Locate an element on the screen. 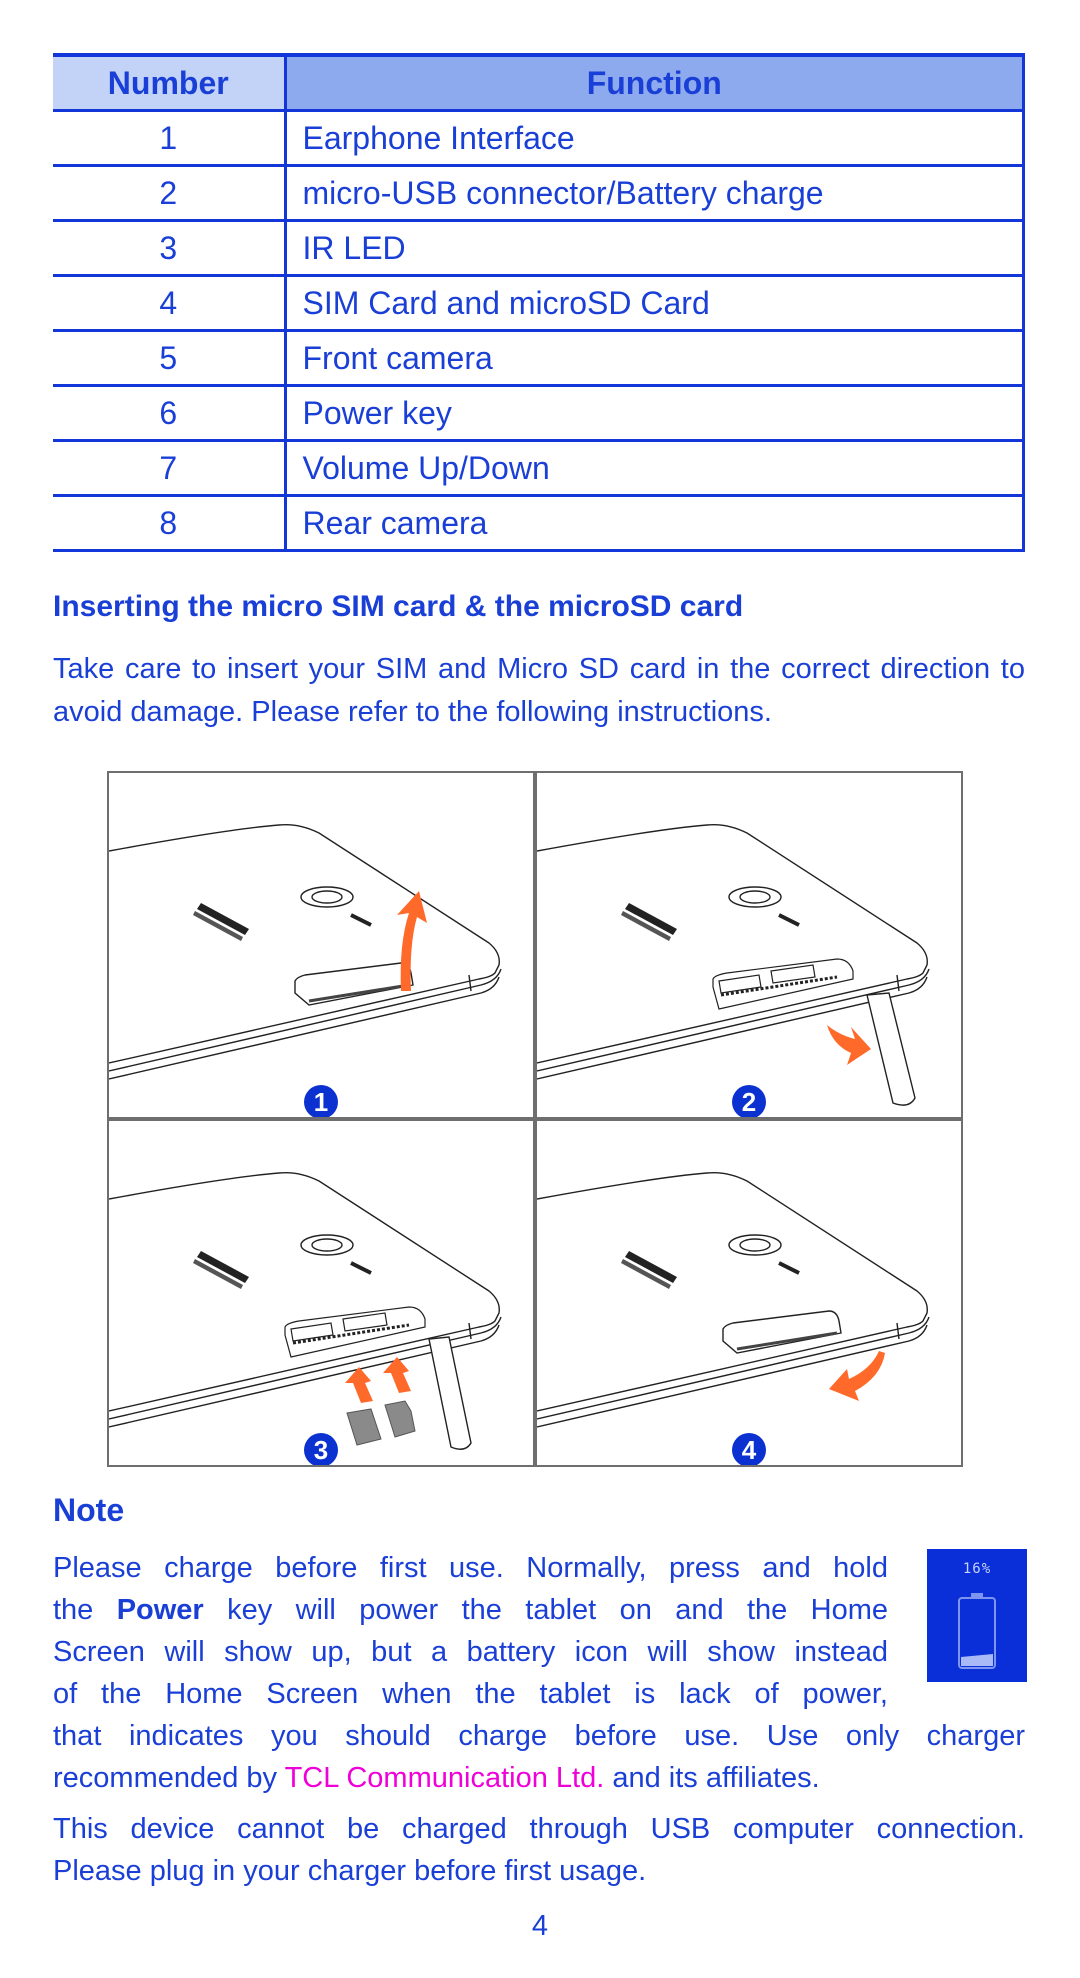 This screenshot has height=1978, width=1080. table-row: 4 SIM Card and microSD Card is located at coordinates (539, 303).